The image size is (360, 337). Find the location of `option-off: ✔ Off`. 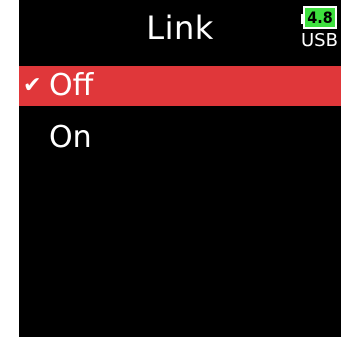

option-off: ✔ Off is located at coordinates (180, 86).